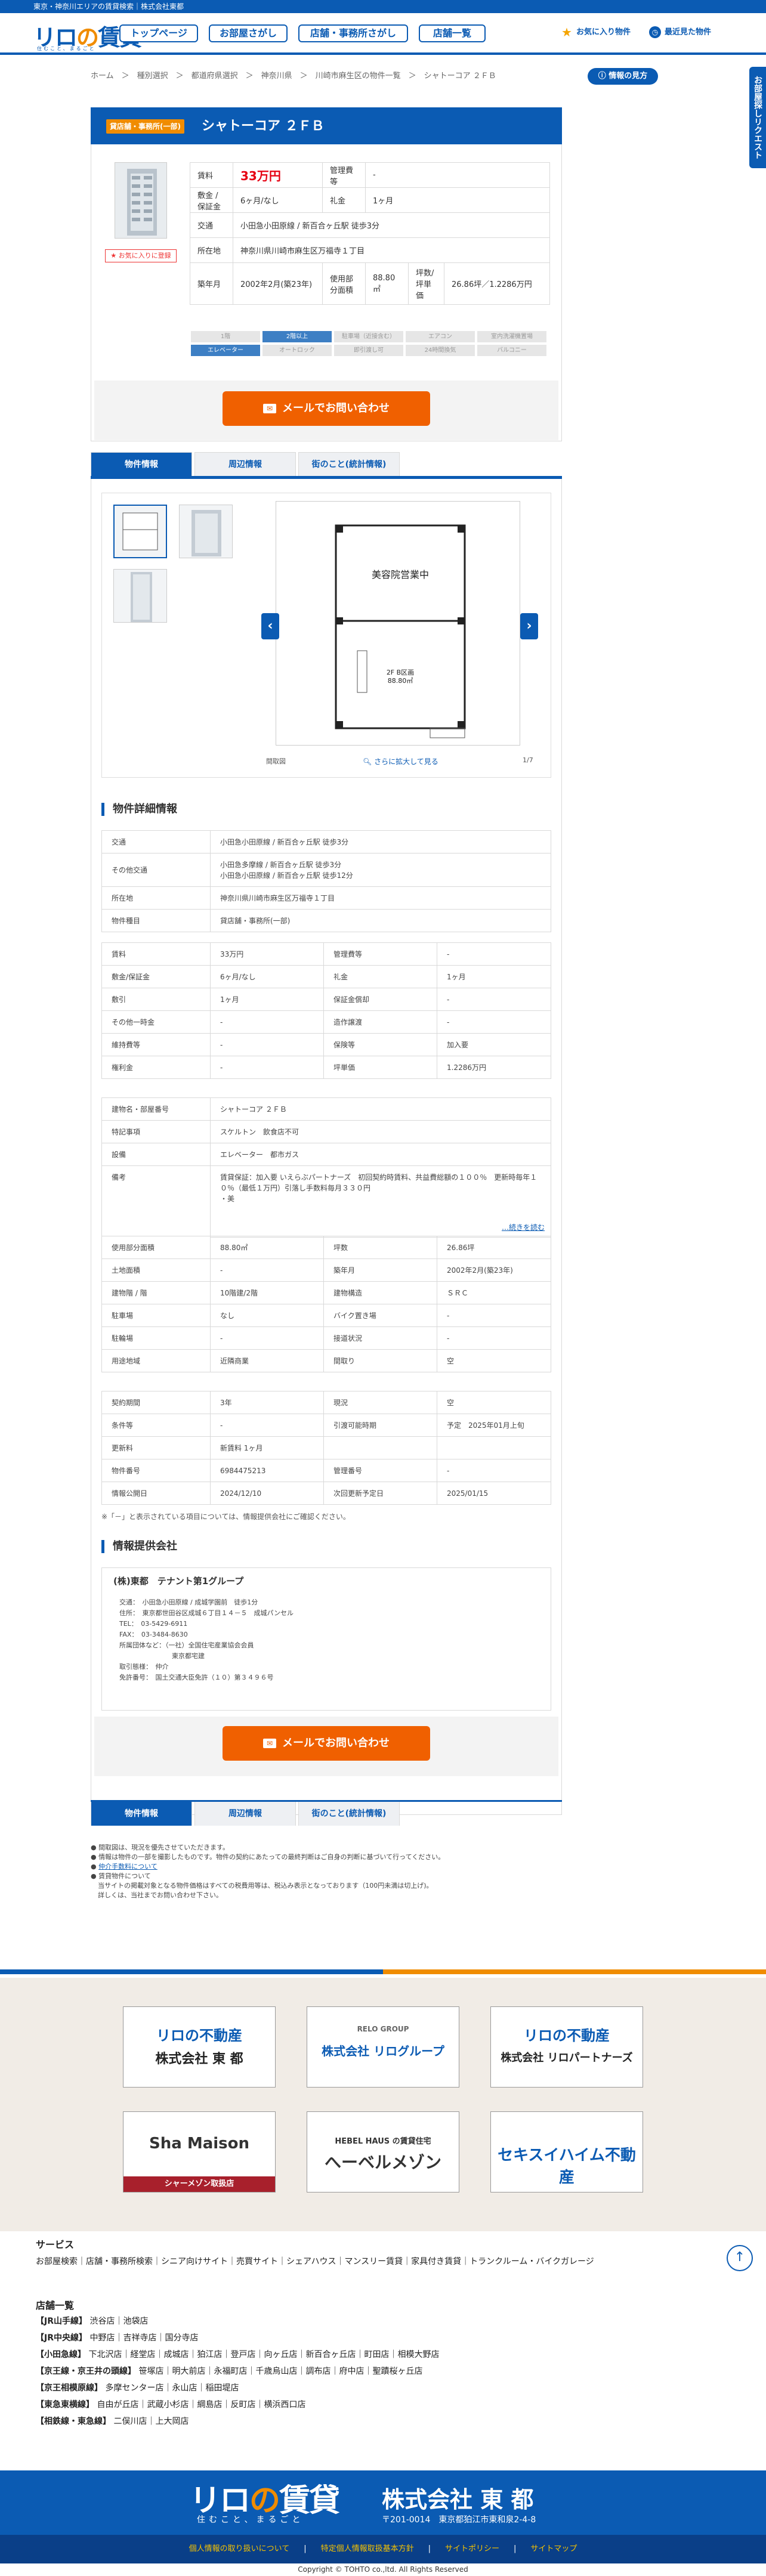  I want to click on key-money-label: 礼金, so click(344, 200).